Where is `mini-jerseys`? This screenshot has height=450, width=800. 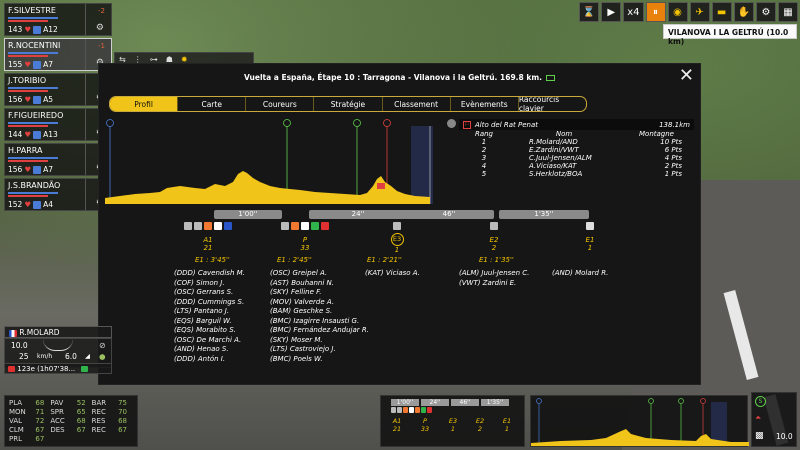
mini-jerseys is located at coordinates (411, 410).